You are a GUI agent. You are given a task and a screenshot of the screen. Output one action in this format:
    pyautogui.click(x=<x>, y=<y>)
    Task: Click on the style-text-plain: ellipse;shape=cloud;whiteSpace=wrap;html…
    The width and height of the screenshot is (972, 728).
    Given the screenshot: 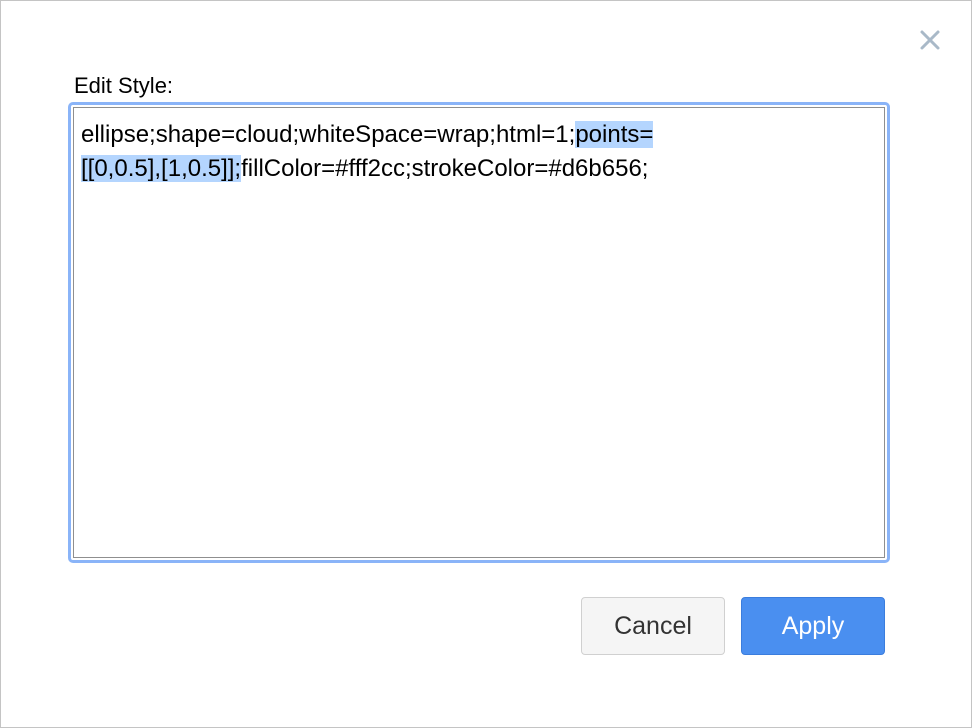 What is the action you would take?
    pyautogui.click(x=328, y=134)
    